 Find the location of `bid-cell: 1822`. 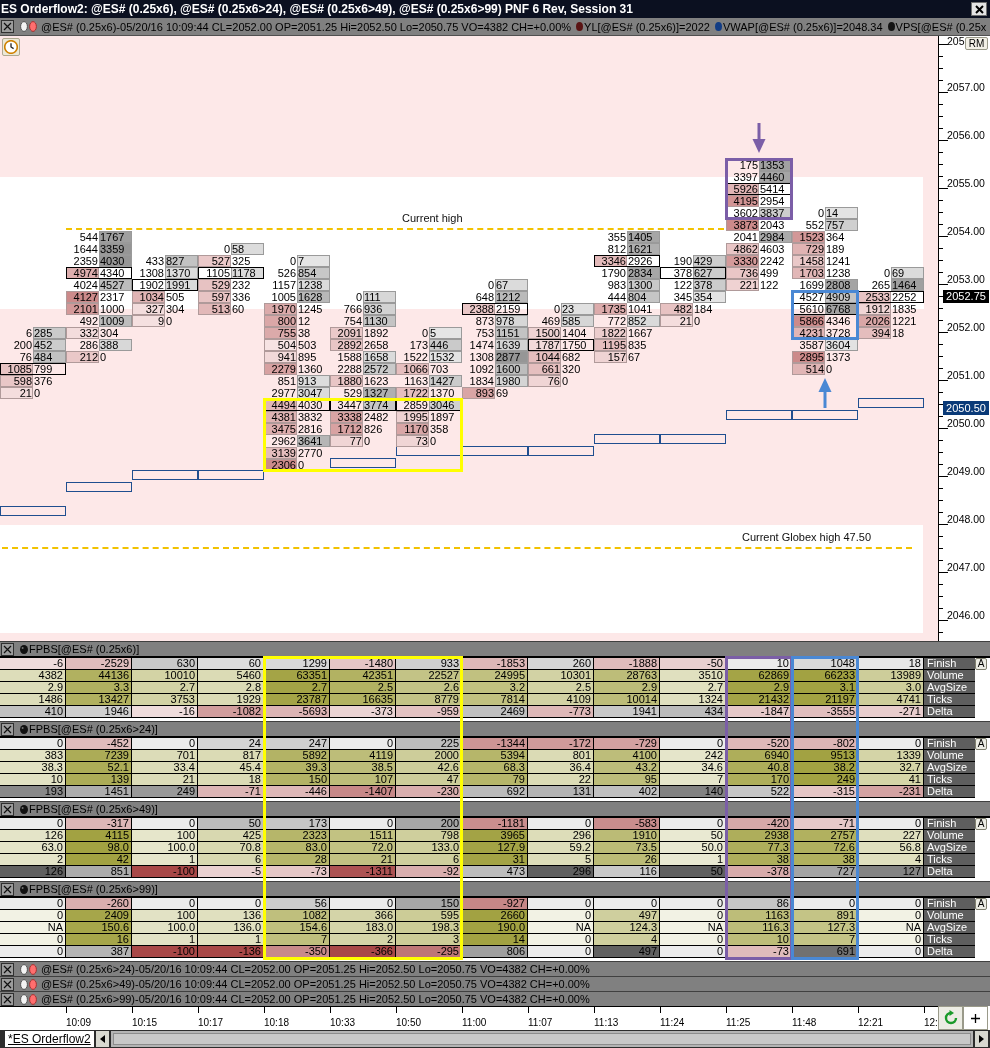

bid-cell: 1822 is located at coordinates (610, 333).